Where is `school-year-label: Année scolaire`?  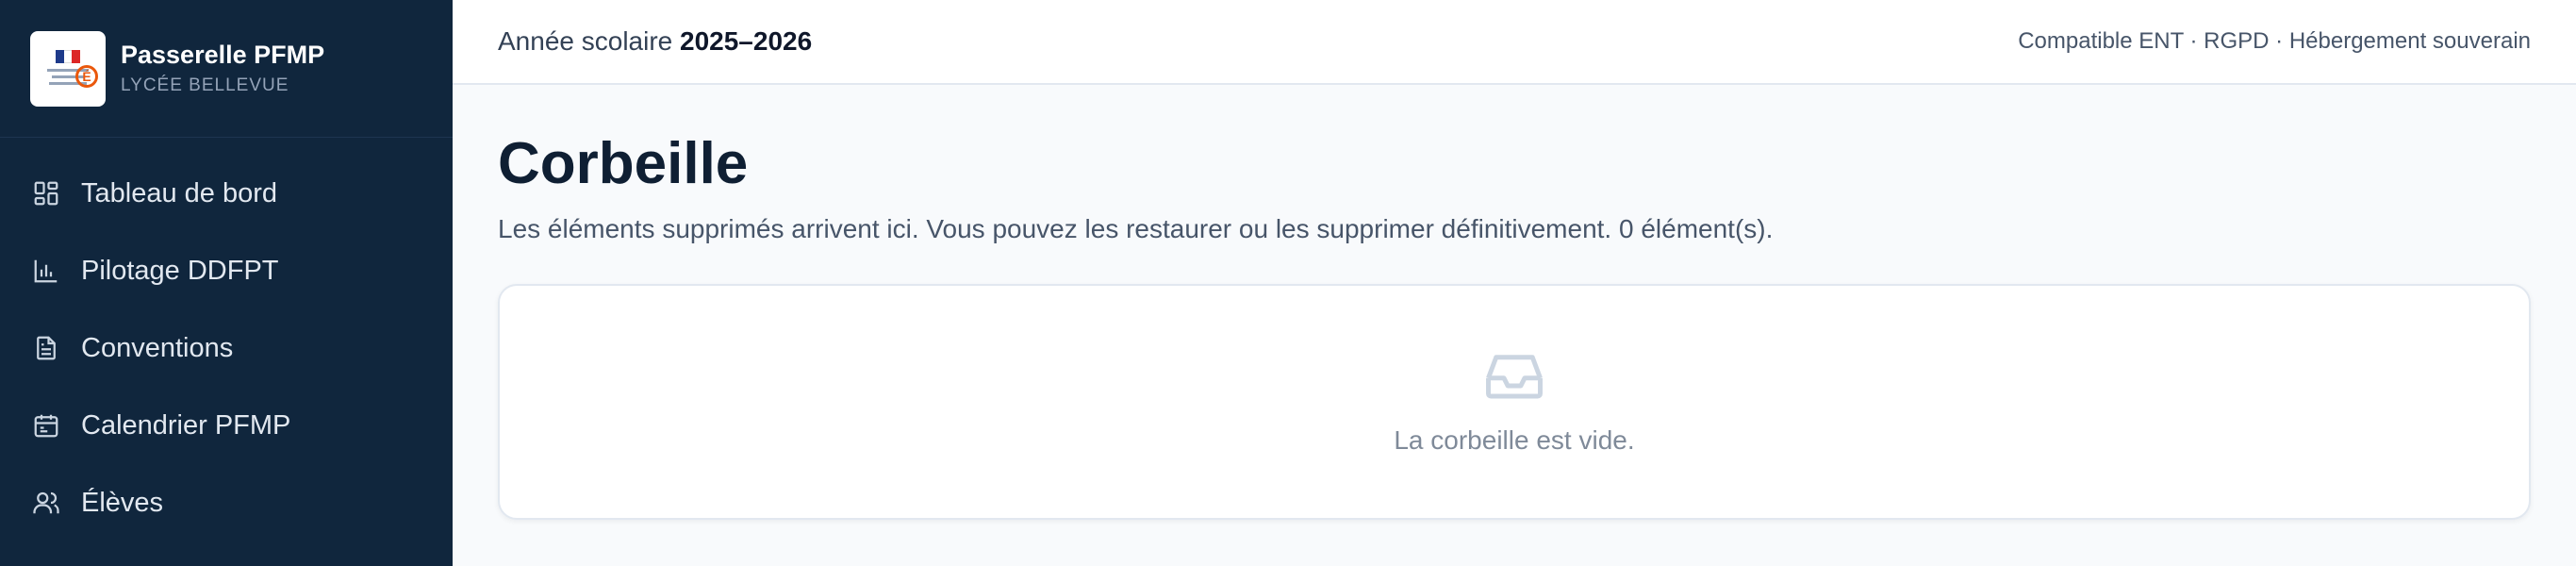
school-year-label: Année scolaire is located at coordinates (585, 41).